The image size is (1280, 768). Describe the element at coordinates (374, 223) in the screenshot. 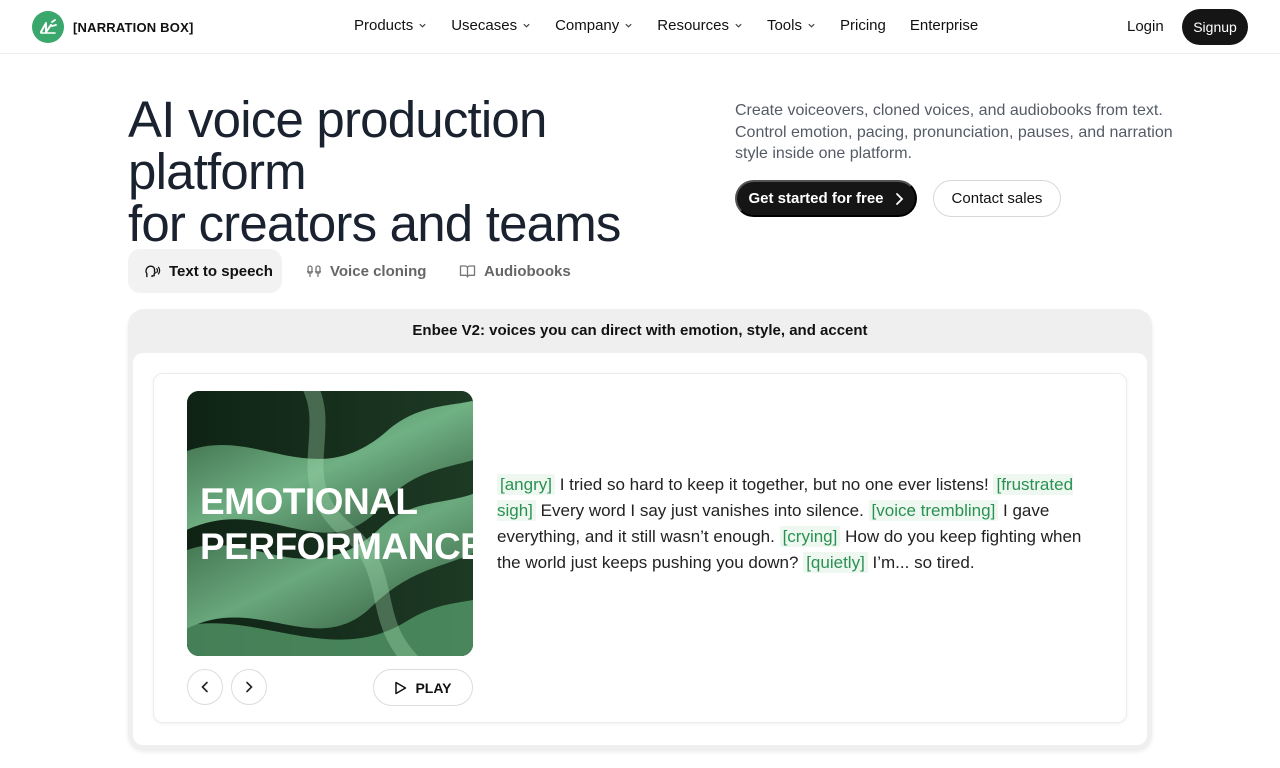

I see `hero-title-line-2: for creators and teams` at that location.